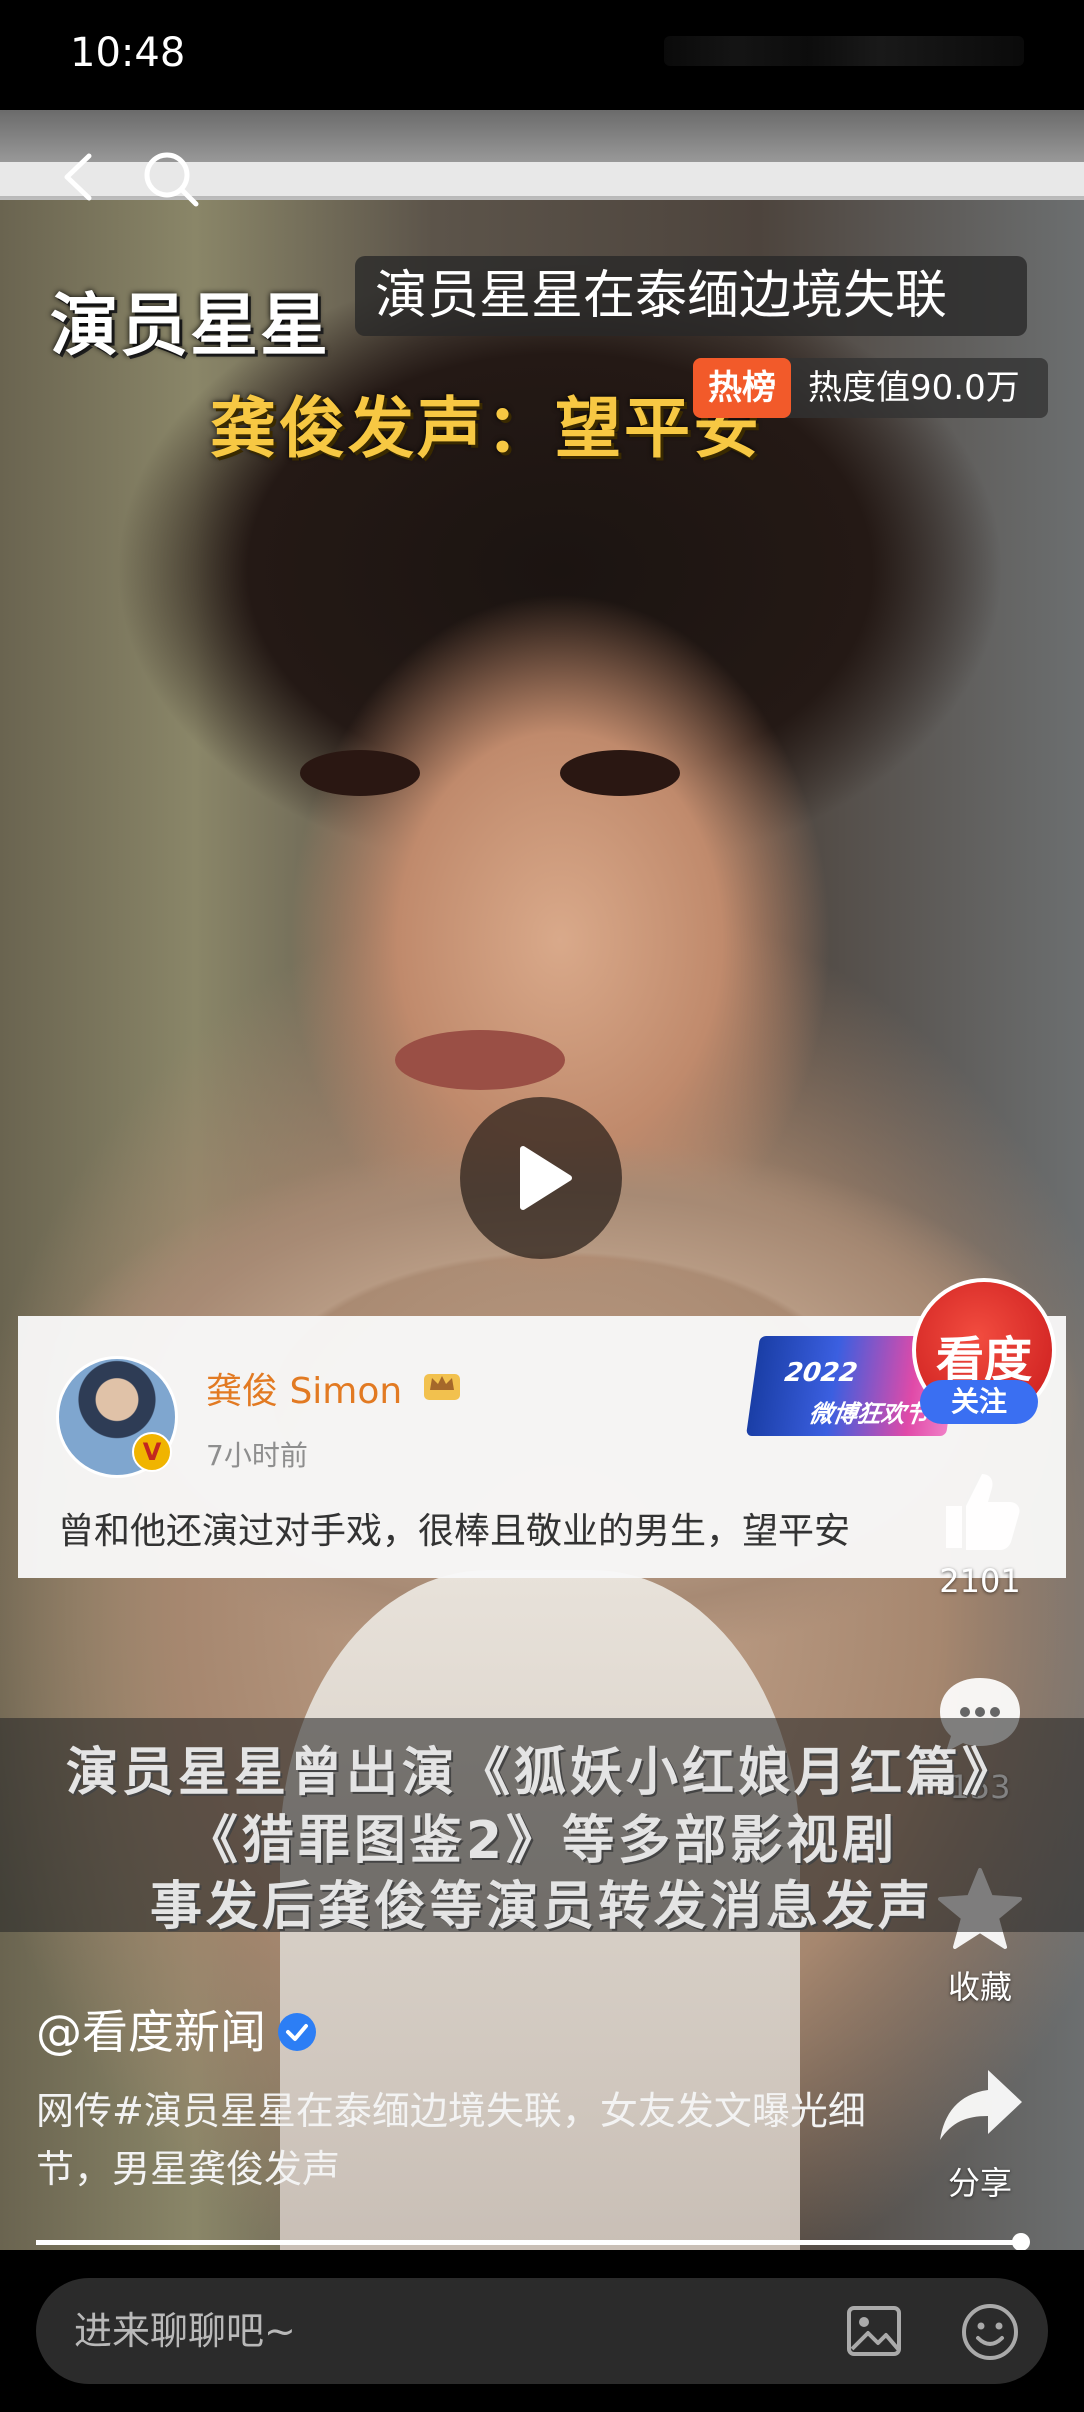 The width and height of the screenshot is (1084, 2412). Describe the element at coordinates (980, 1581) in the screenshot. I see `like-count: 2101` at that location.